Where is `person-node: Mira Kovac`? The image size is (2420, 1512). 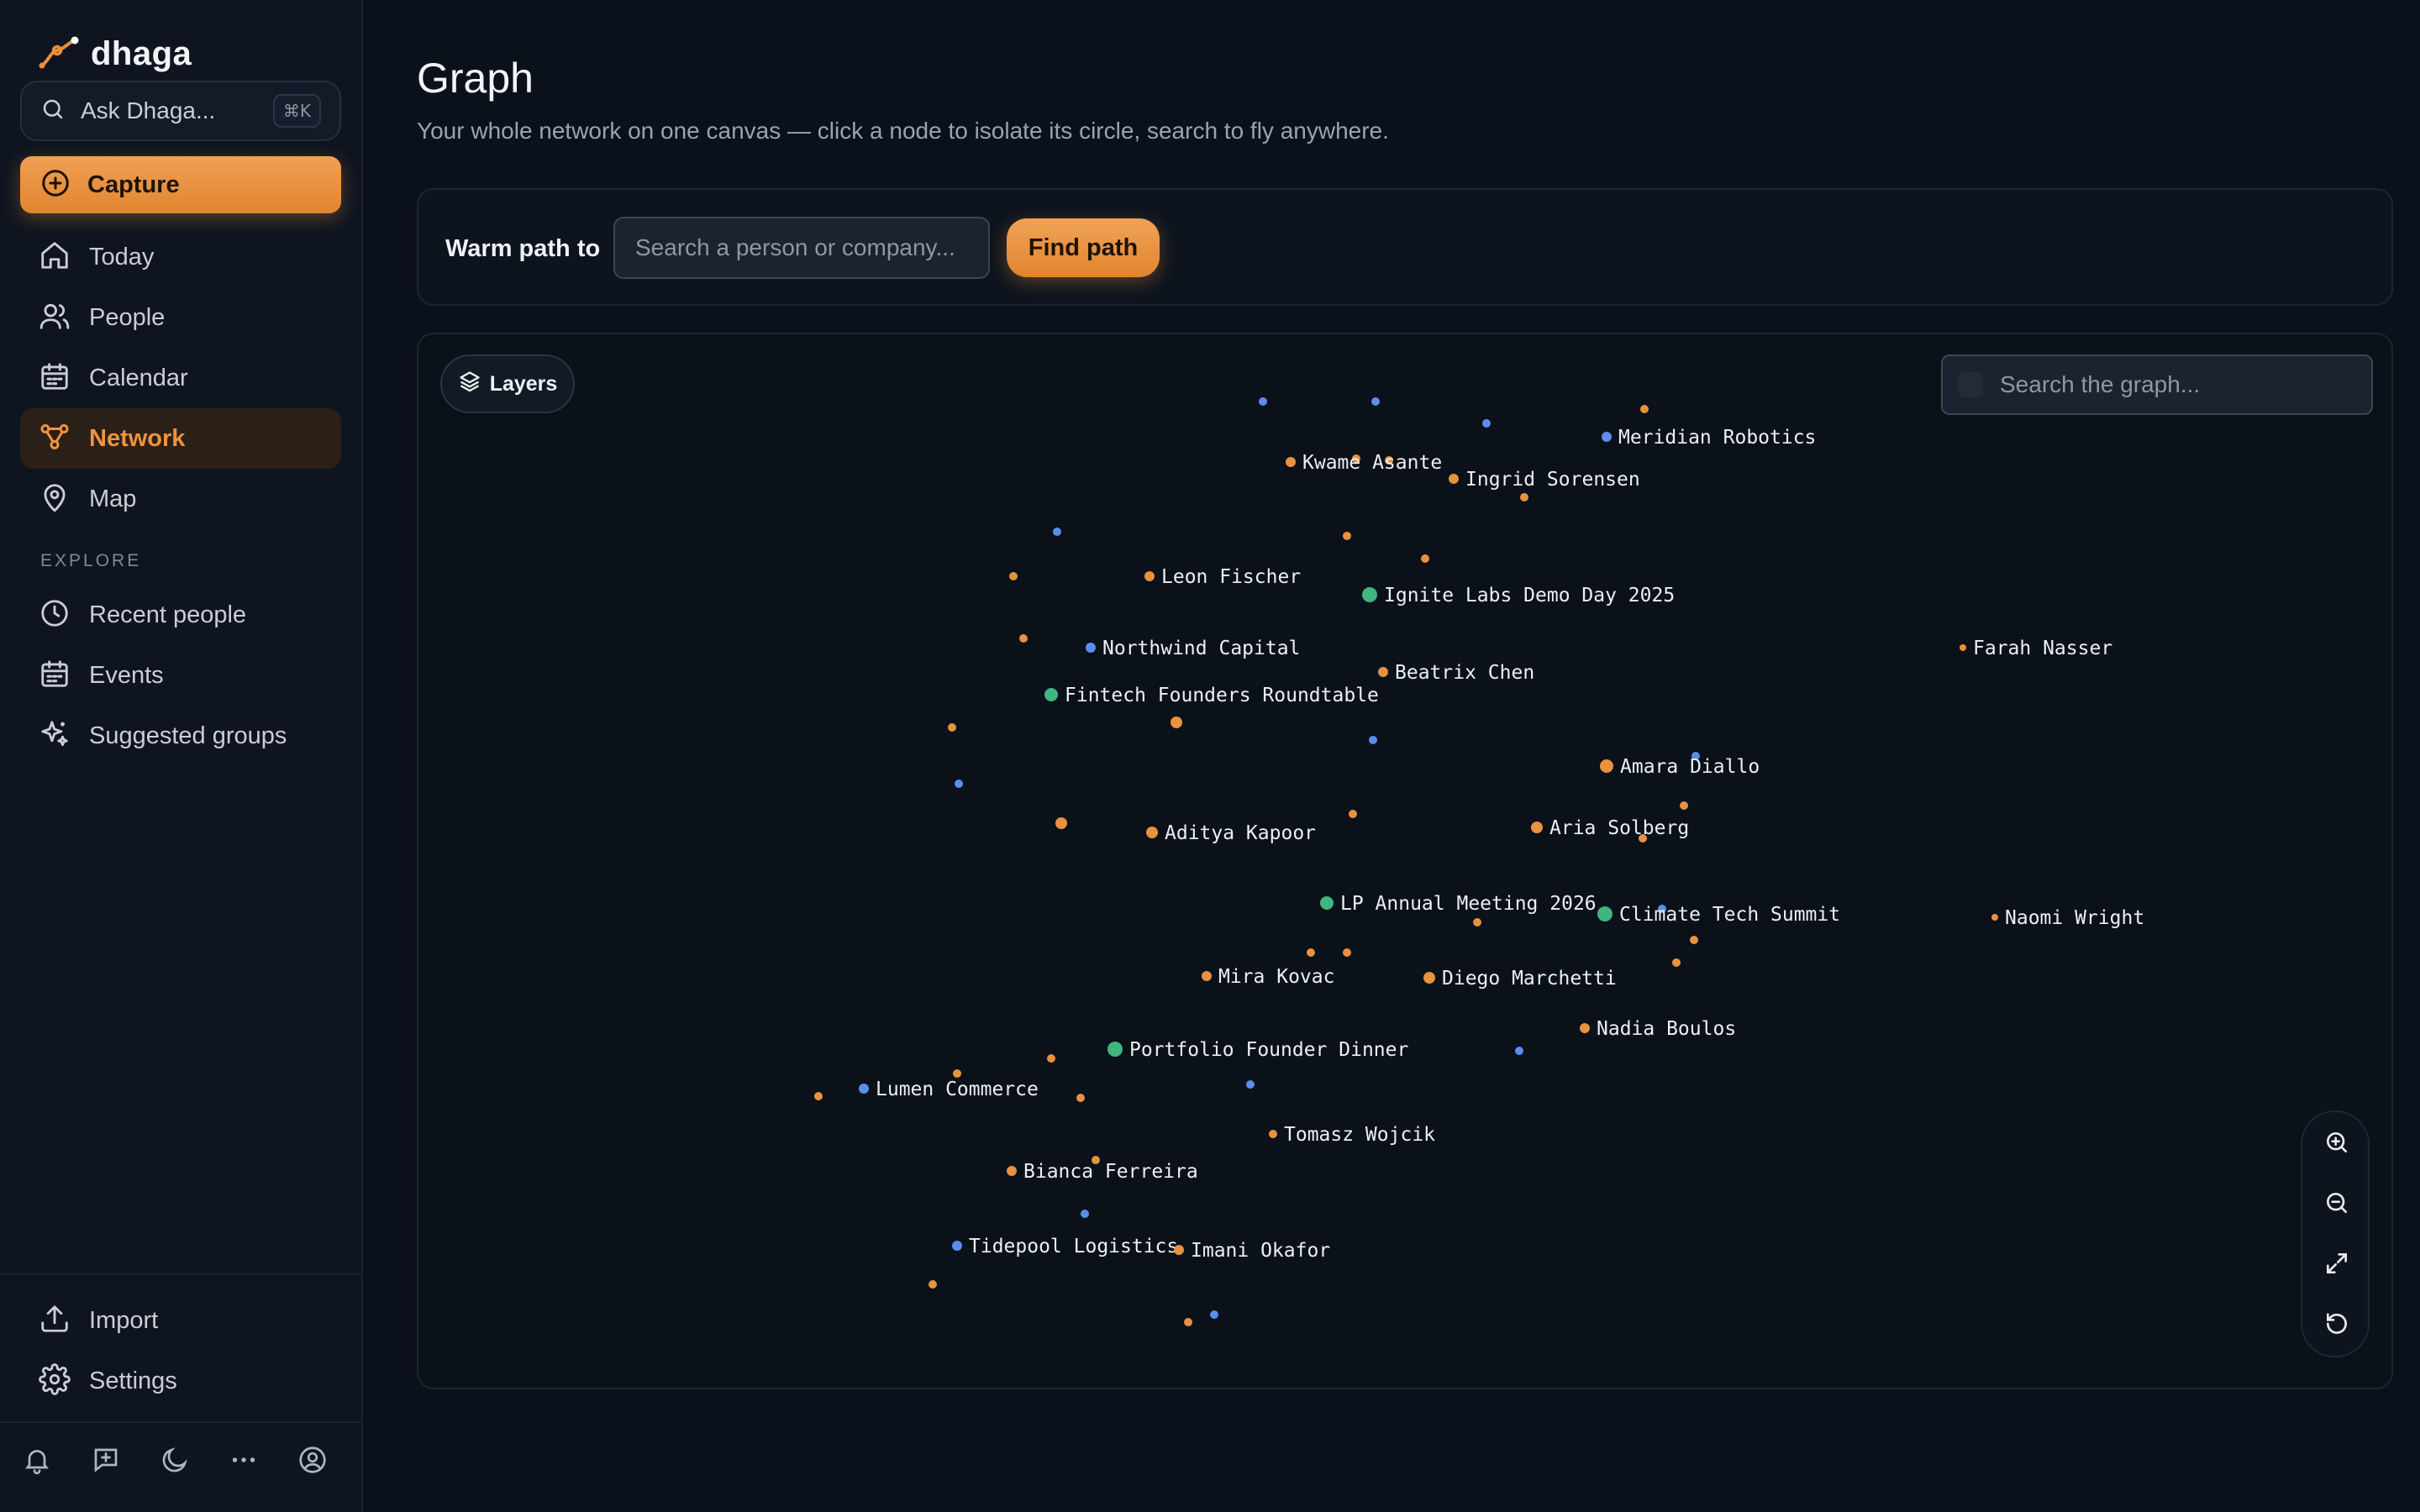
person-node: Mira Kovac is located at coordinates (1268, 977).